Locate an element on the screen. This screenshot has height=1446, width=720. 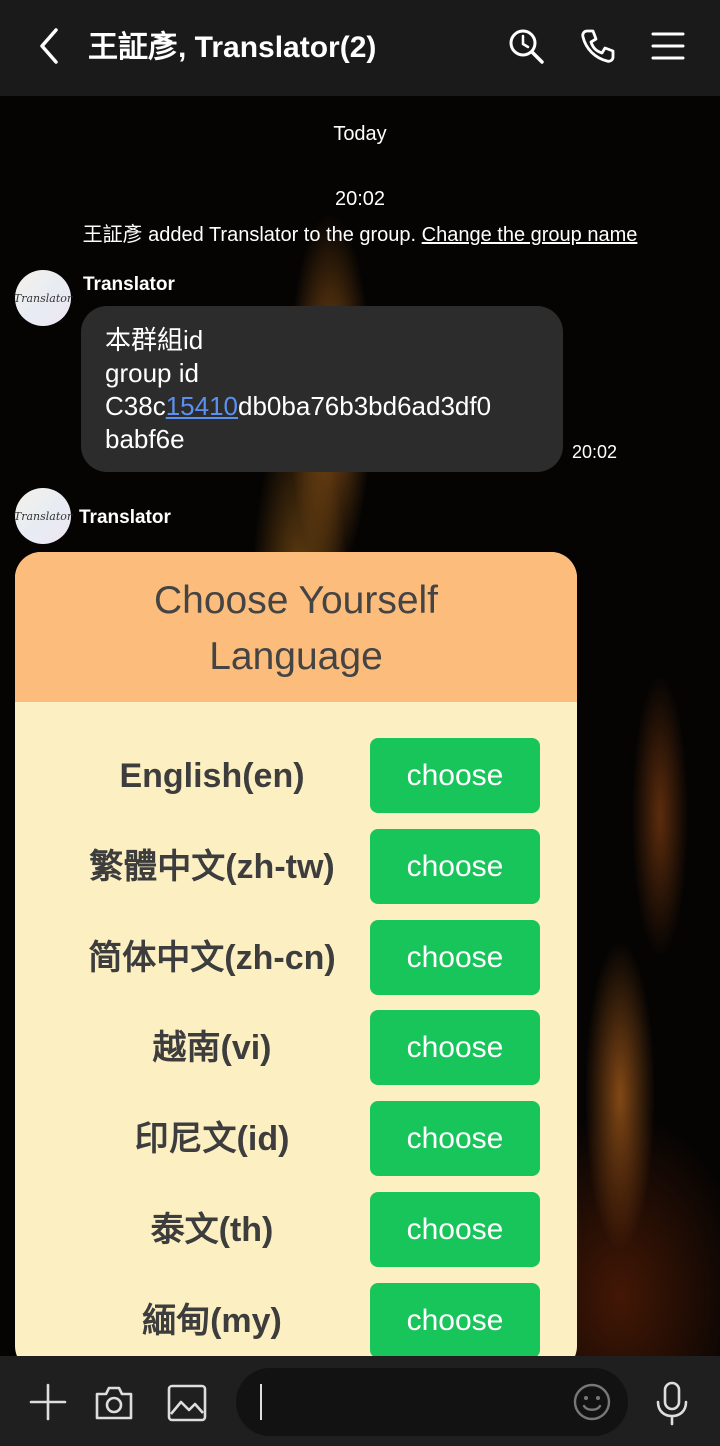
language-row-zh-cn: 简体中文(zh-cn) choose is located at coordinates (296, 958).